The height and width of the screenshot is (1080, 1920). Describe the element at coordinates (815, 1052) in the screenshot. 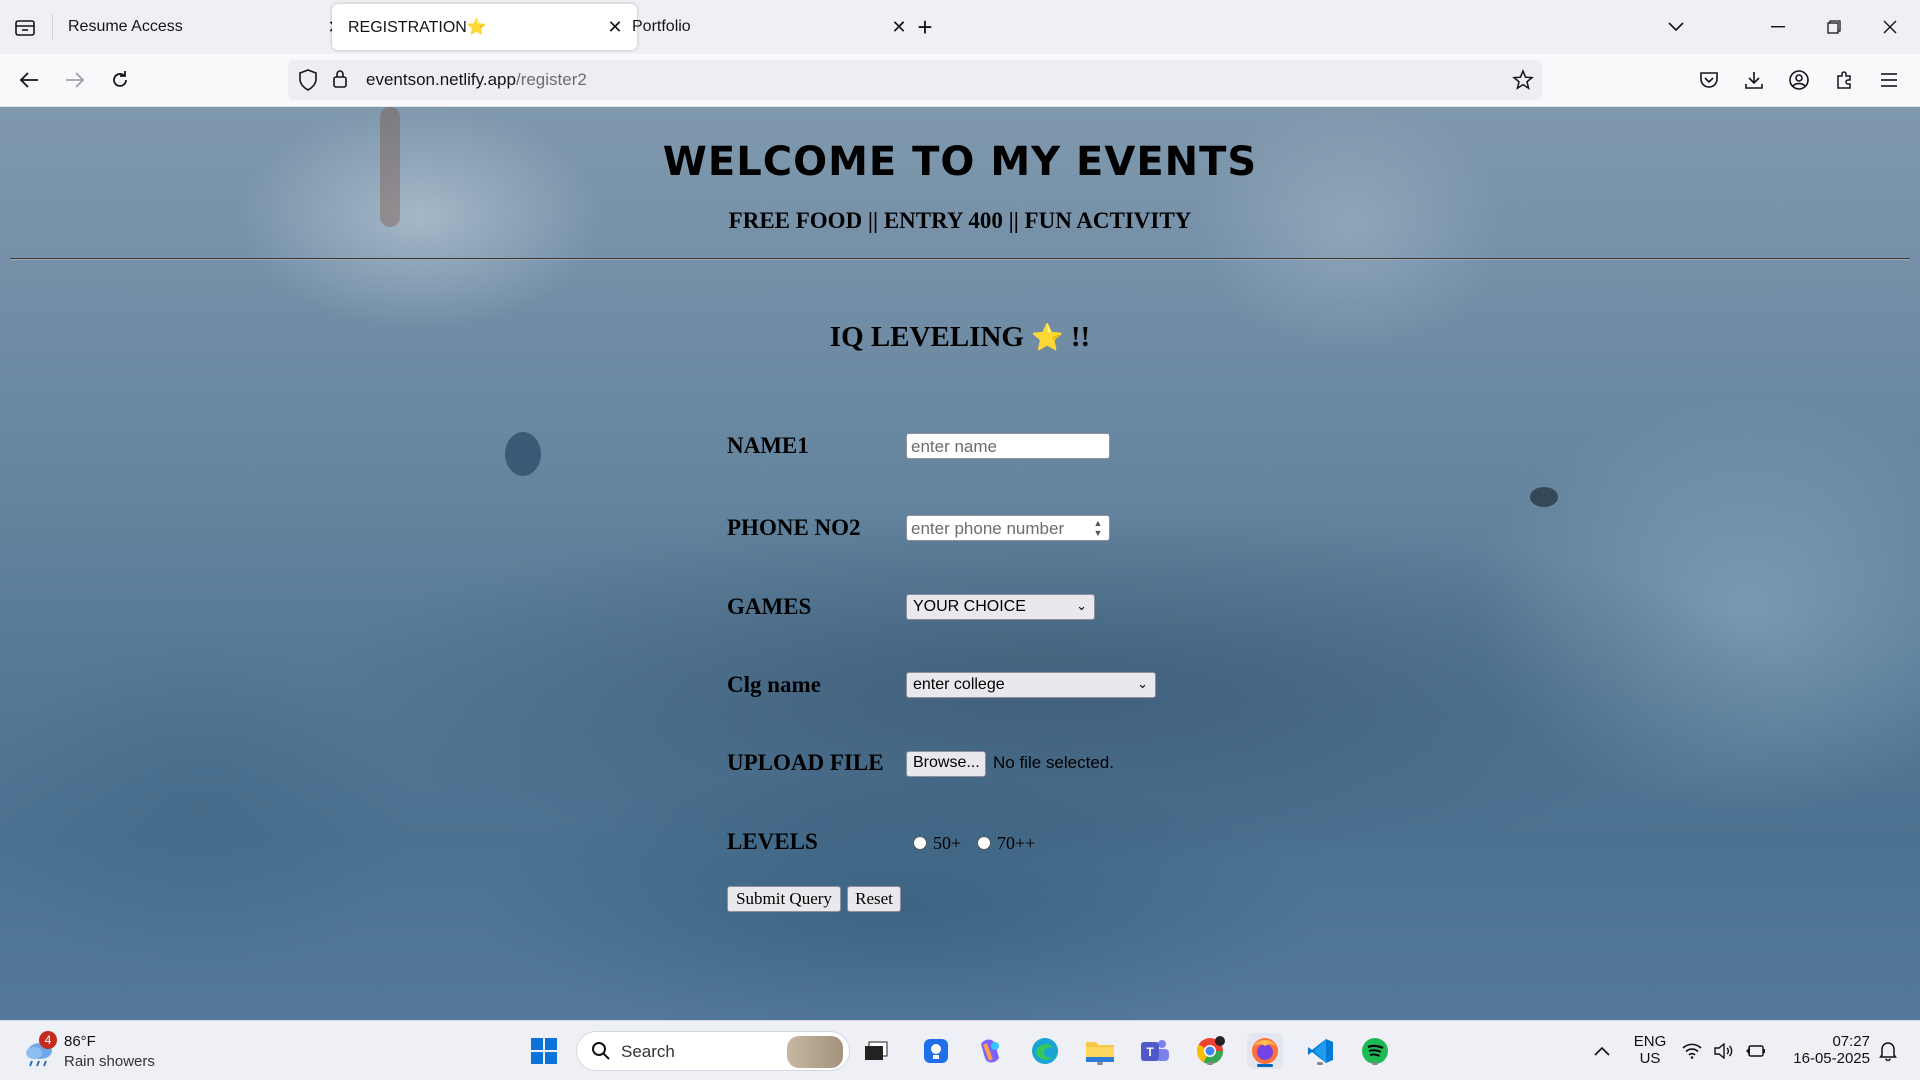

I see `search-highlight-icon` at that location.